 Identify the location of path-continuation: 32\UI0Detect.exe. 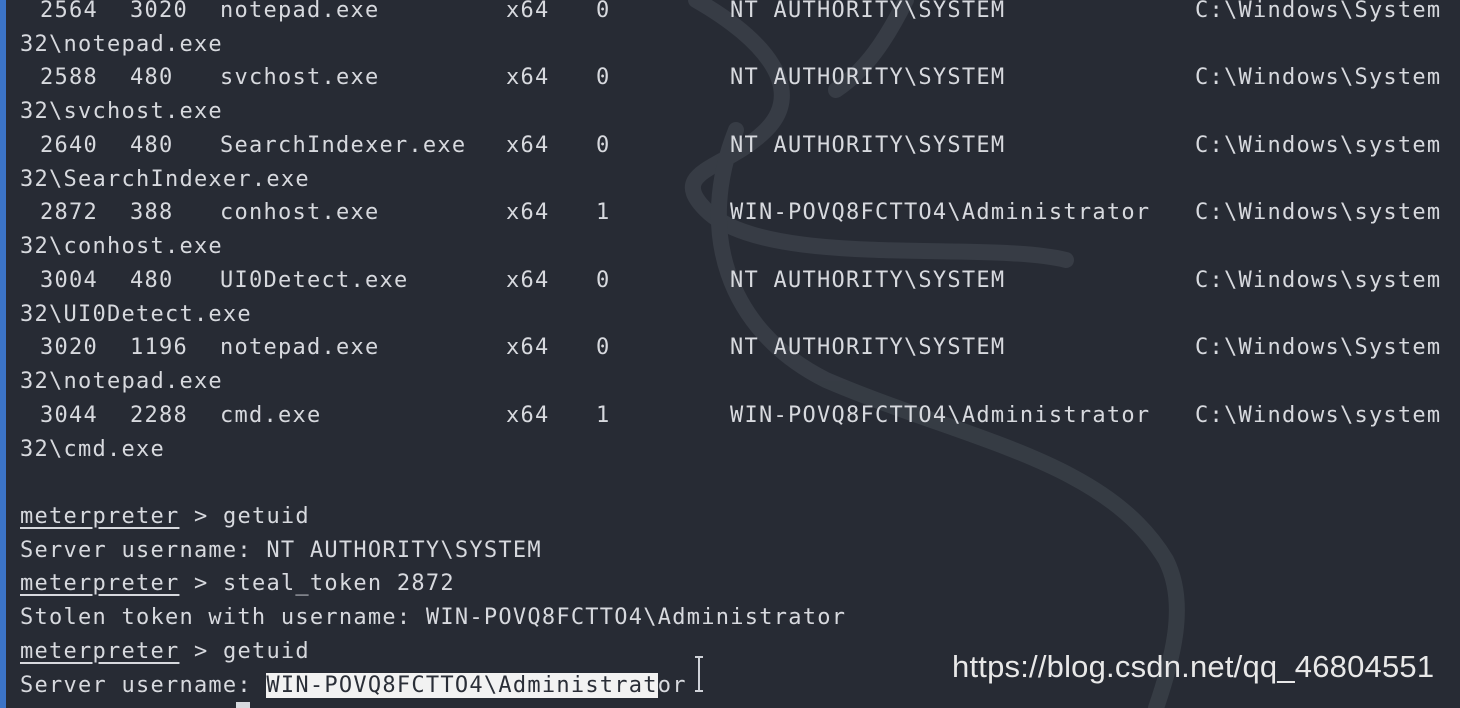
(136, 314).